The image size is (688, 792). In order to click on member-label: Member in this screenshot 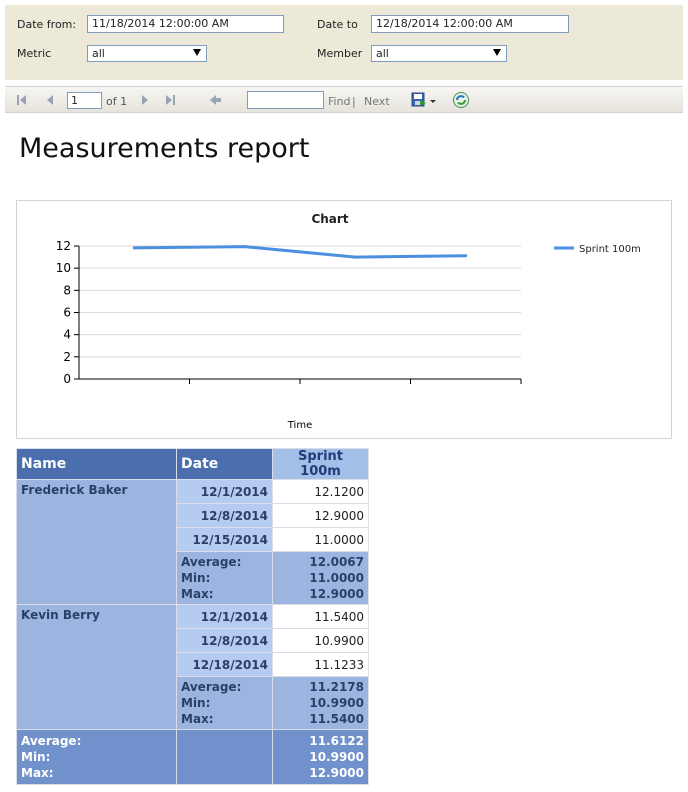, I will do `click(340, 53)`.